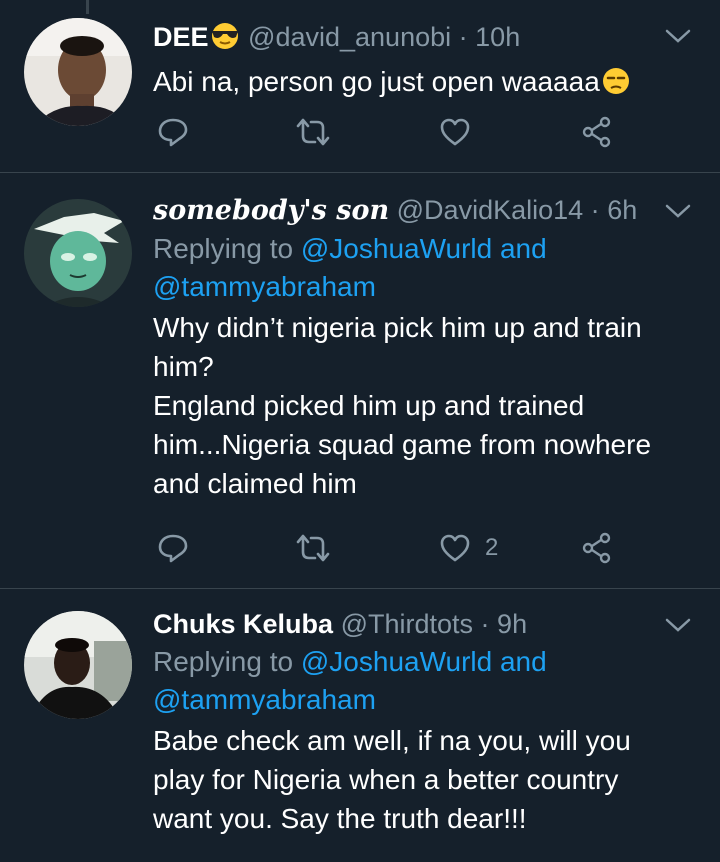 The width and height of the screenshot is (720, 862). I want to click on tweet-text-line: and claimed him, so click(255, 483).